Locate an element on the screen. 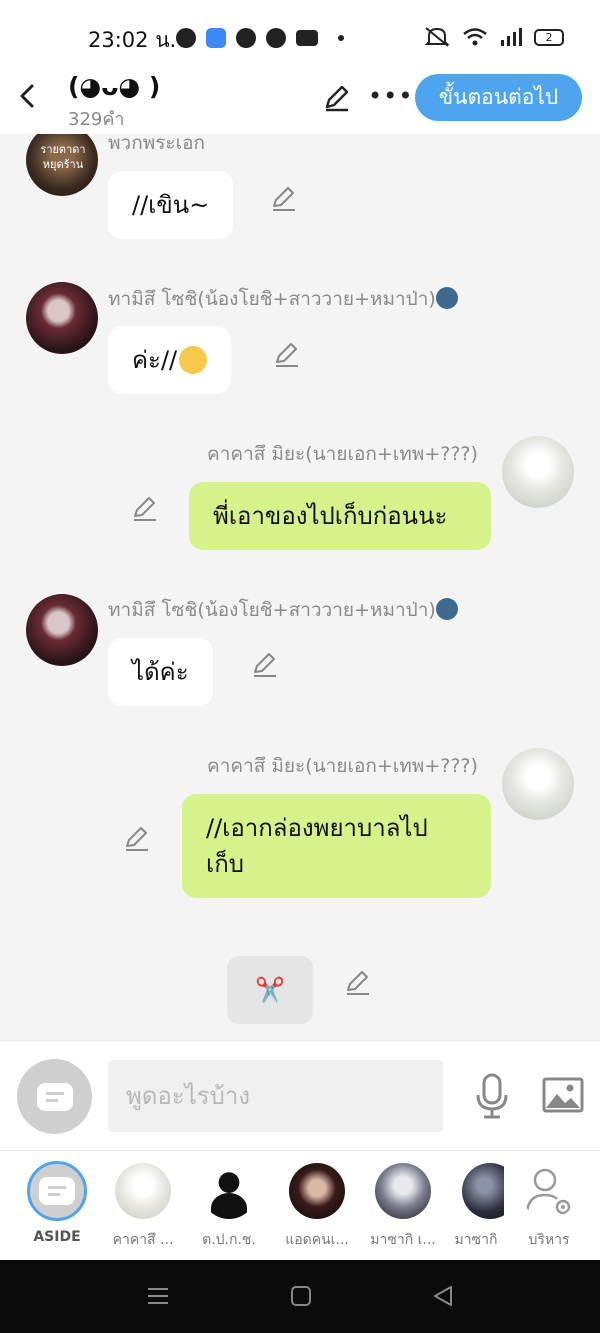  battery-indicator: 2 is located at coordinates (549, 37).